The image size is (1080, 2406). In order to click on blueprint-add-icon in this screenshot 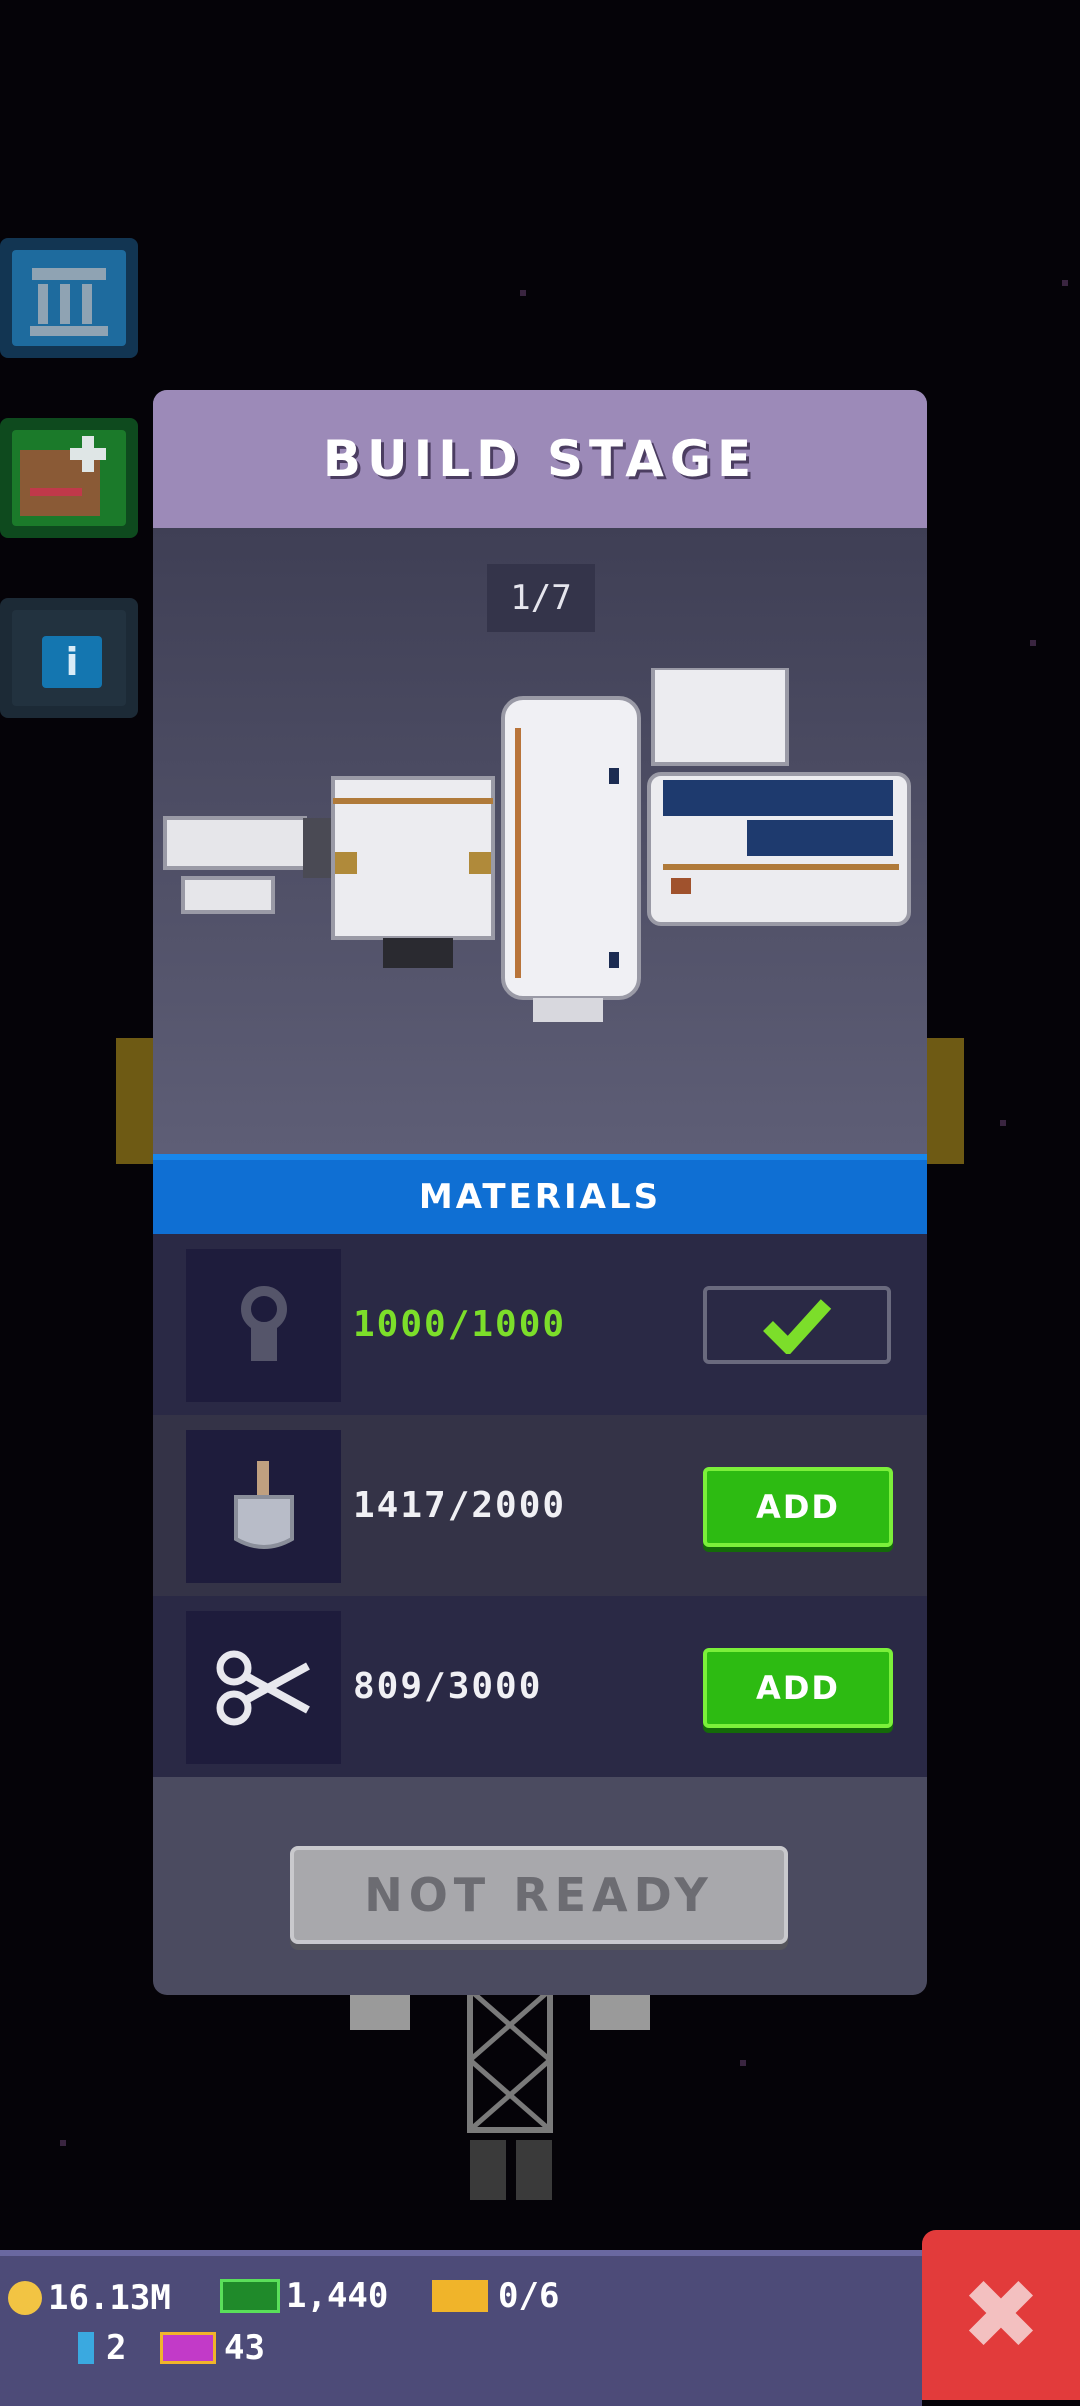, I will do `click(69, 478)`.